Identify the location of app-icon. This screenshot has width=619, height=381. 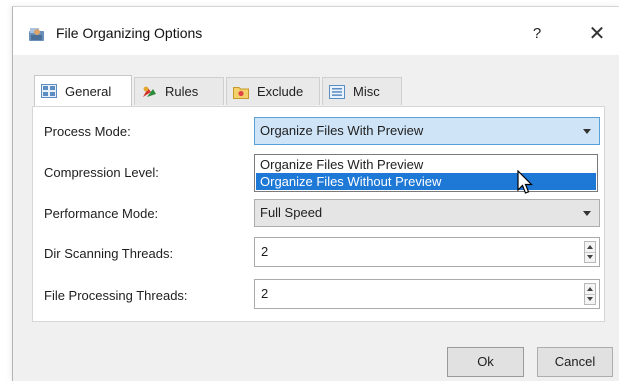
(36, 34).